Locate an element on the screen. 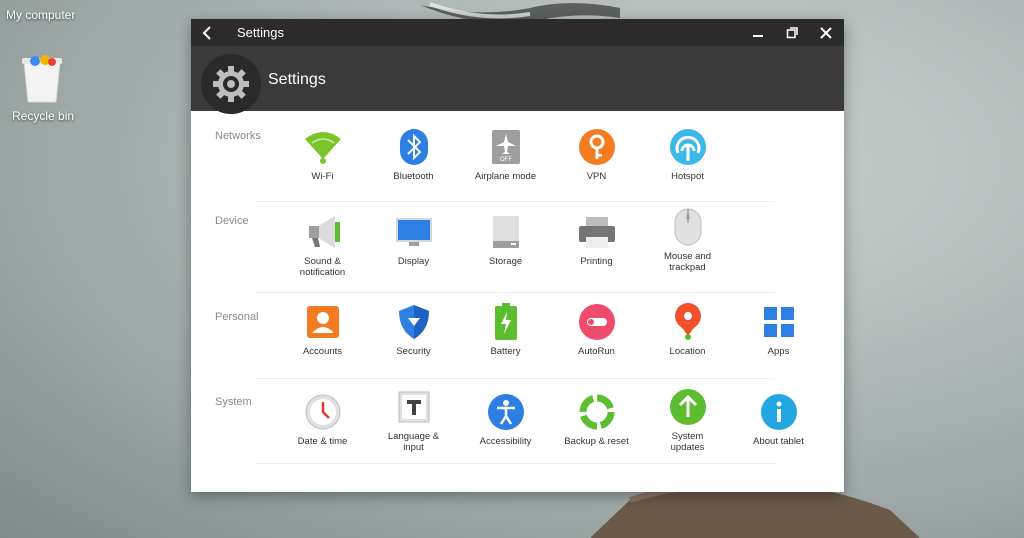  update-arrow-icon is located at coordinates (687, 407).